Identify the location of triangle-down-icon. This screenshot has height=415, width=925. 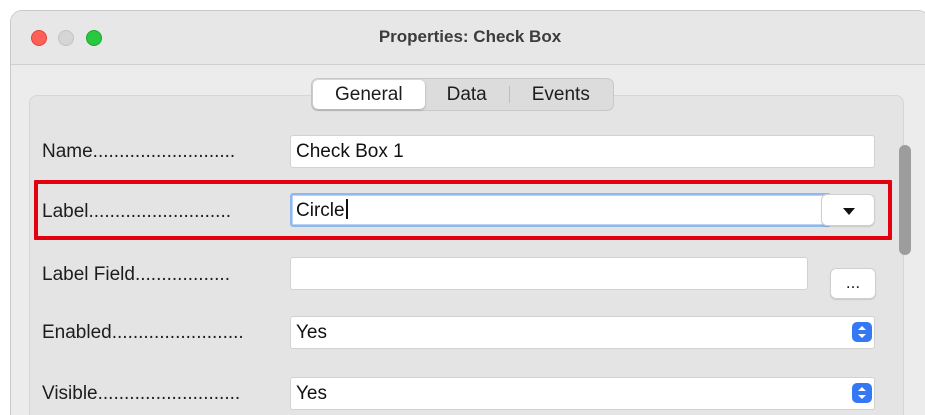
(849, 211).